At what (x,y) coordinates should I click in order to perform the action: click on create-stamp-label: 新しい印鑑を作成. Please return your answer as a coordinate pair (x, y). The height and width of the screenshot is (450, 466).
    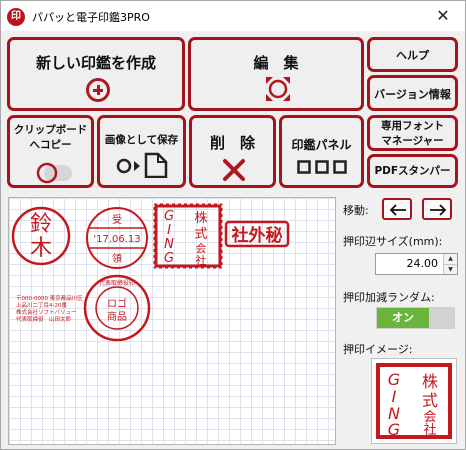
    Looking at the image, I should click on (95, 63).